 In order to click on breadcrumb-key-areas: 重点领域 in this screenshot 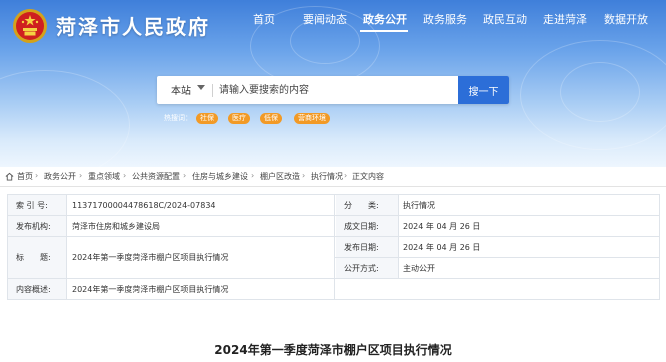, I will do `click(104, 176)`.